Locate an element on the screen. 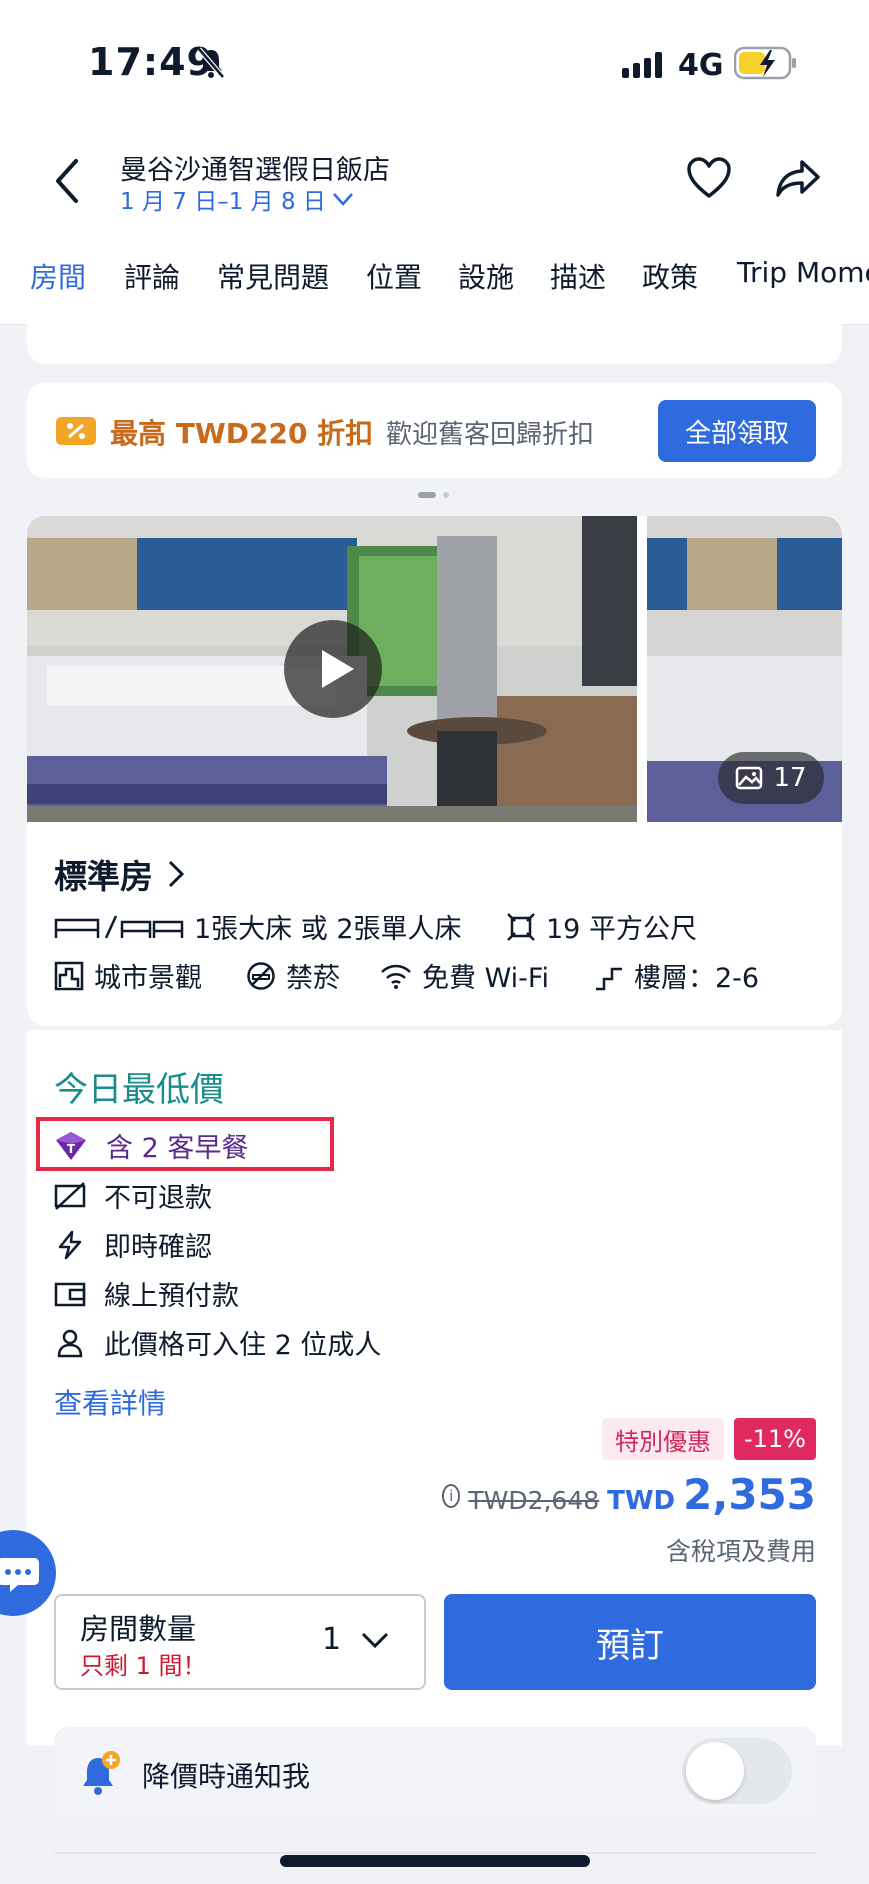  price-row: i TWD2,648 TWD 2,353 is located at coordinates (629, 1496).